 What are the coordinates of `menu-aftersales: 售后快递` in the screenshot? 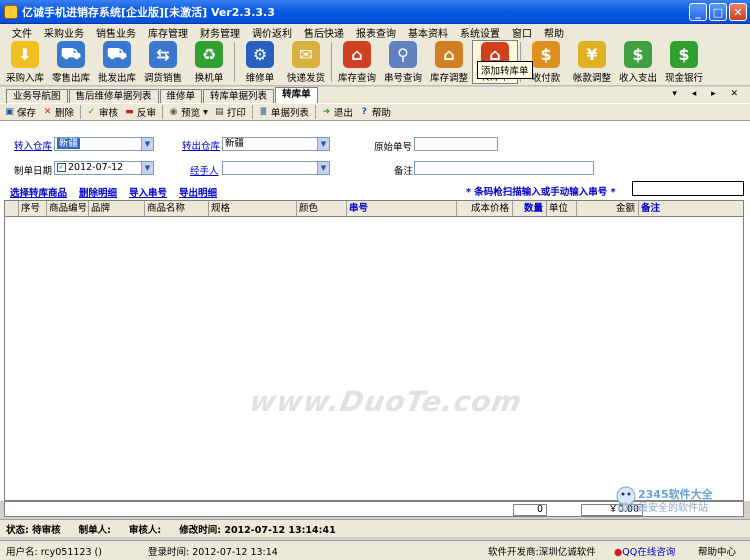 It's located at (324, 32).